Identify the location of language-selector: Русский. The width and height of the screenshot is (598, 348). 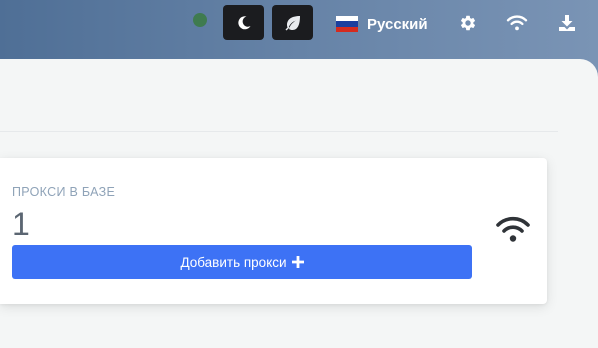
(382, 24).